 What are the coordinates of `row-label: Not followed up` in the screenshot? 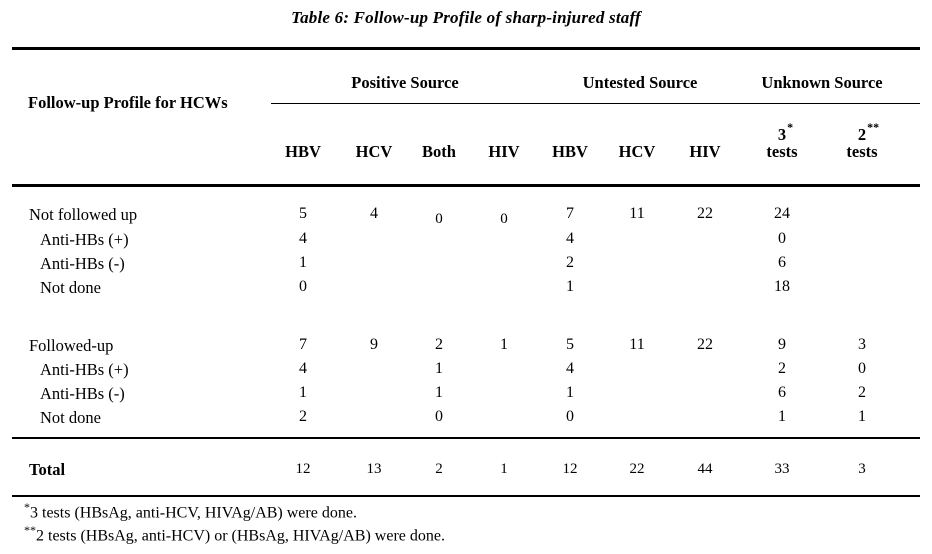 It's located at (83, 214).